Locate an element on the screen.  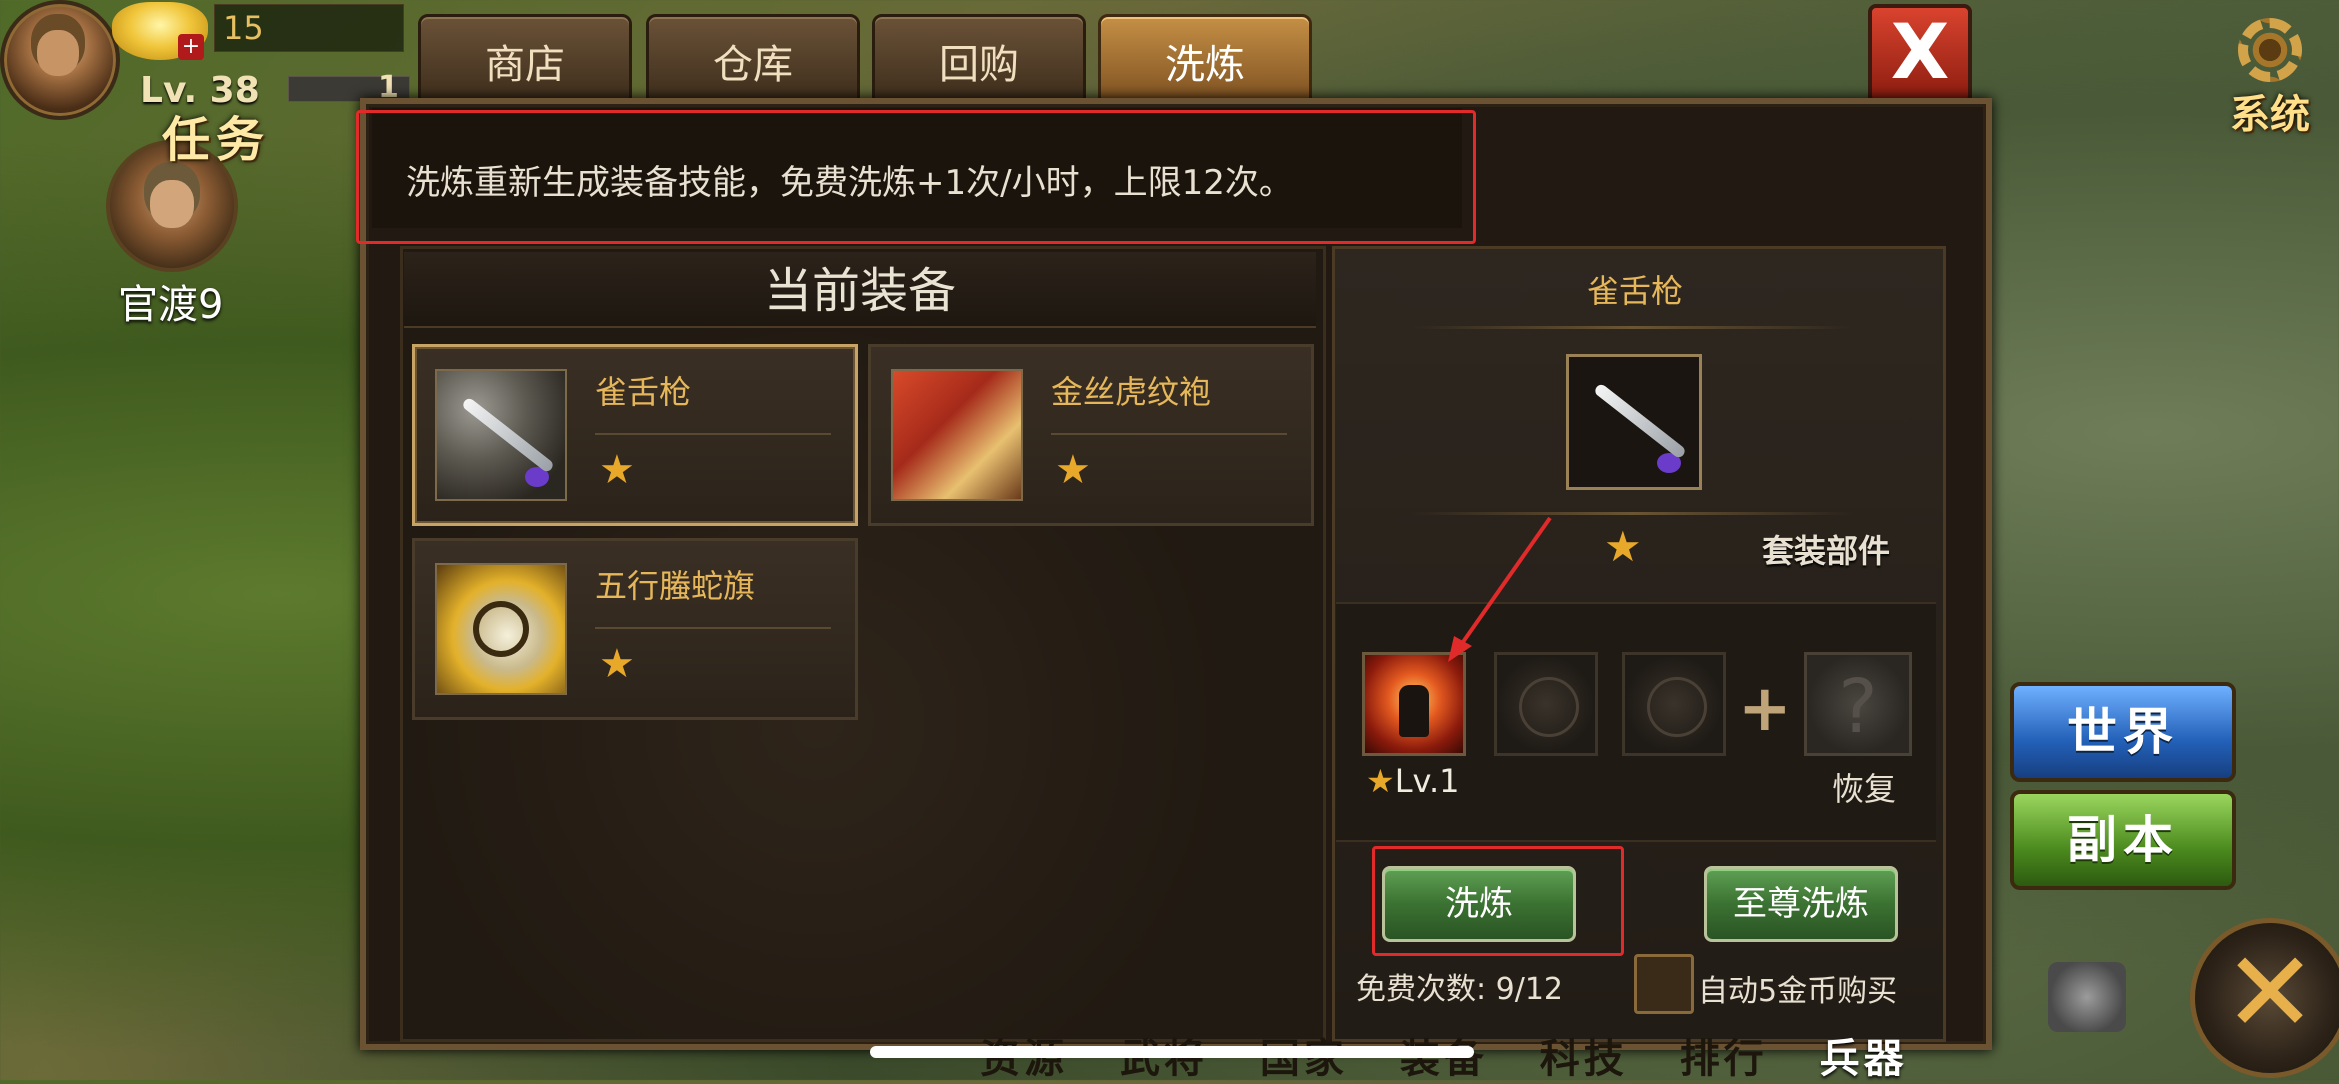
menu-tech: 科技 is located at coordinates (1584, 1059).